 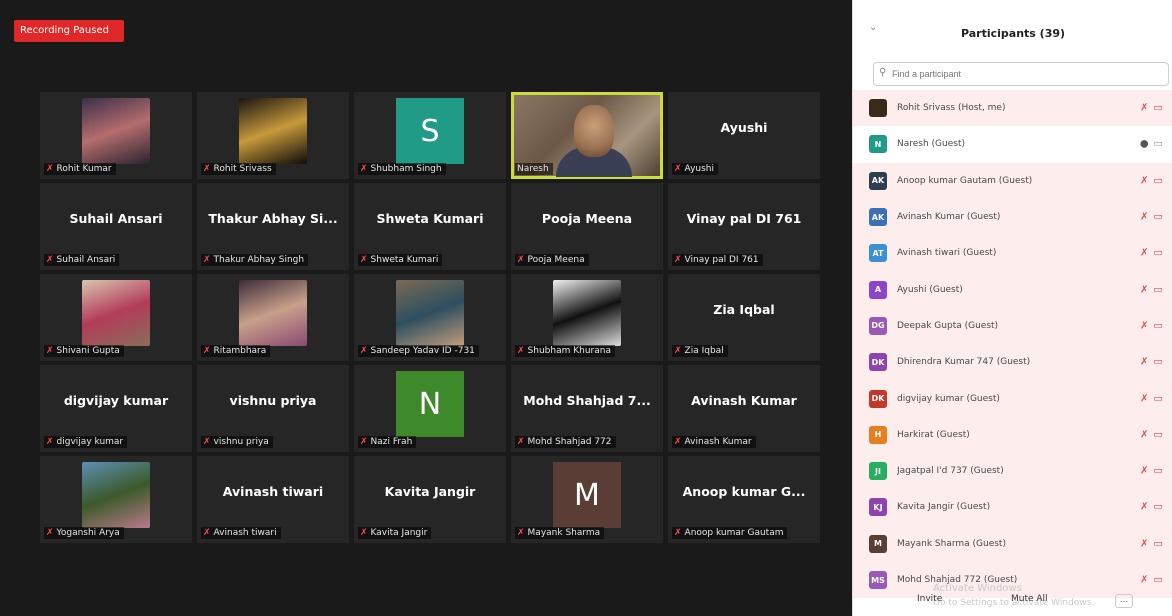 I want to click on video-tile: Kavita Jangir ✗ Kavita Jangir, so click(x=430, y=499).